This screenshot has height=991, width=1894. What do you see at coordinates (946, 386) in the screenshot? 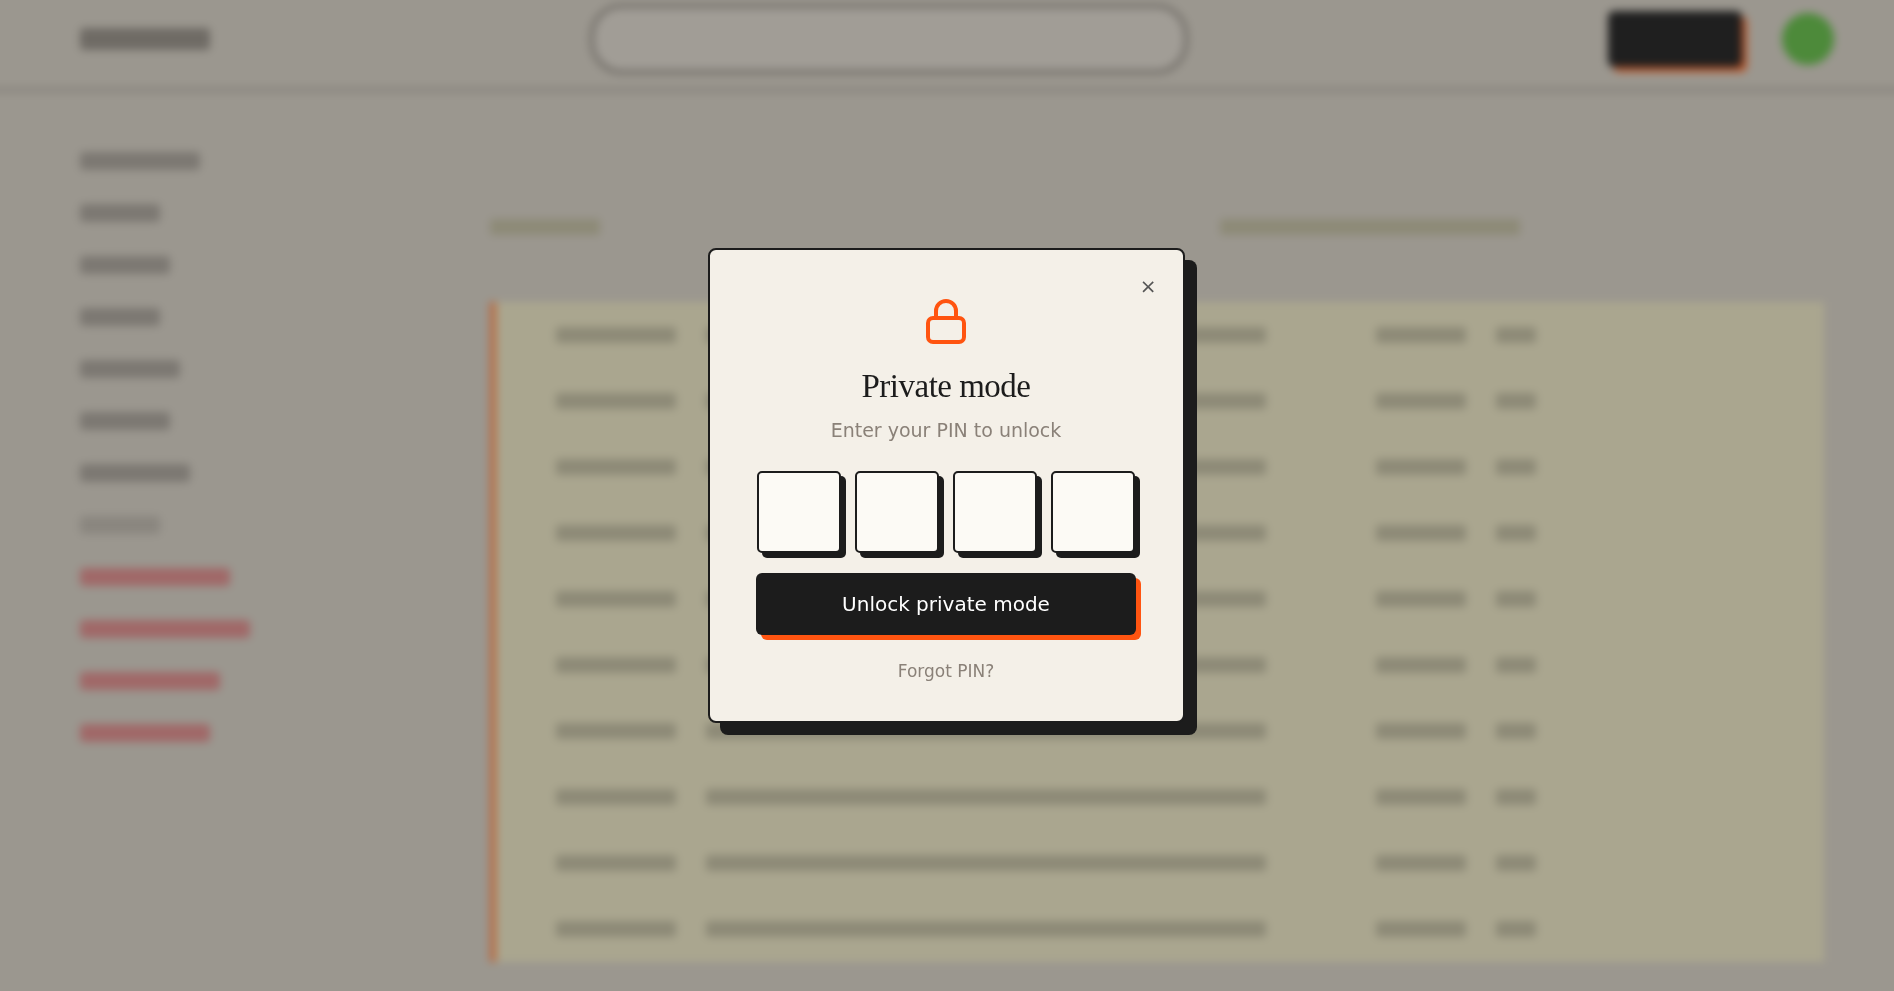
I see `dialog-title: Private mode` at bounding box center [946, 386].